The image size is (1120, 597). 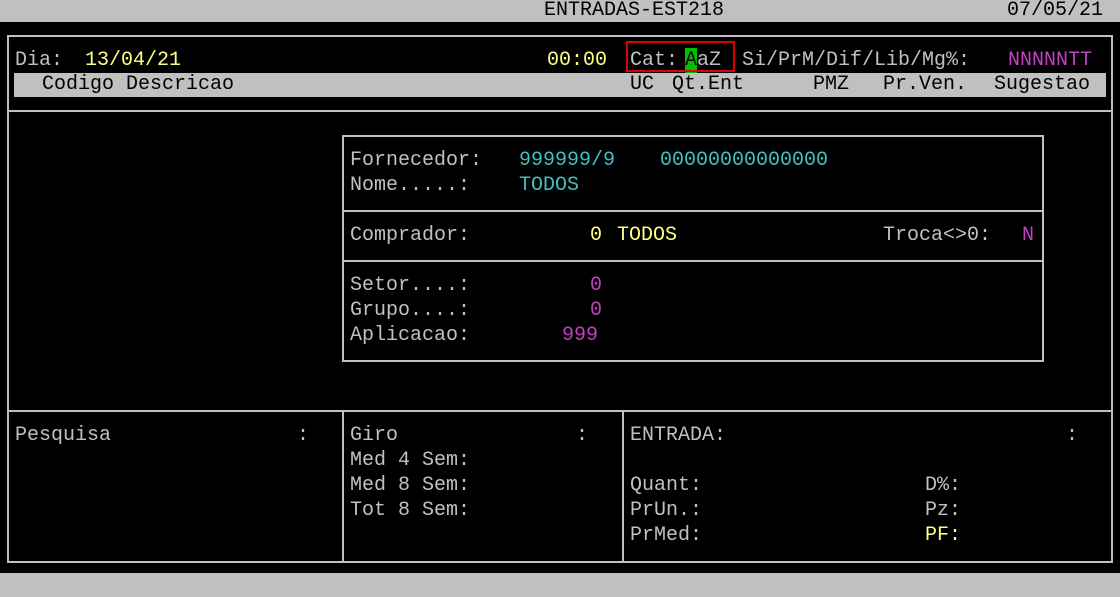 I want to click on grupo-field: 0, so click(x=596, y=310).